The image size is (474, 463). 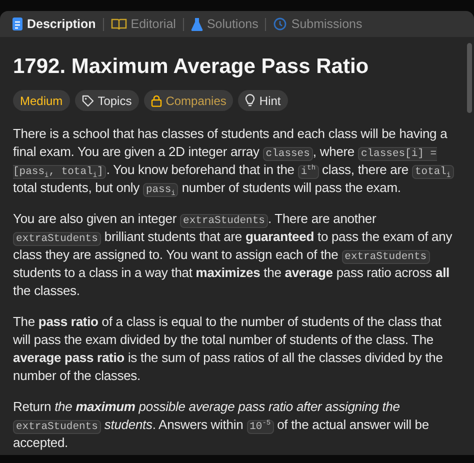 What do you see at coordinates (17, 24) in the screenshot?
I see `document-icon` at bounding box center [17, 24].